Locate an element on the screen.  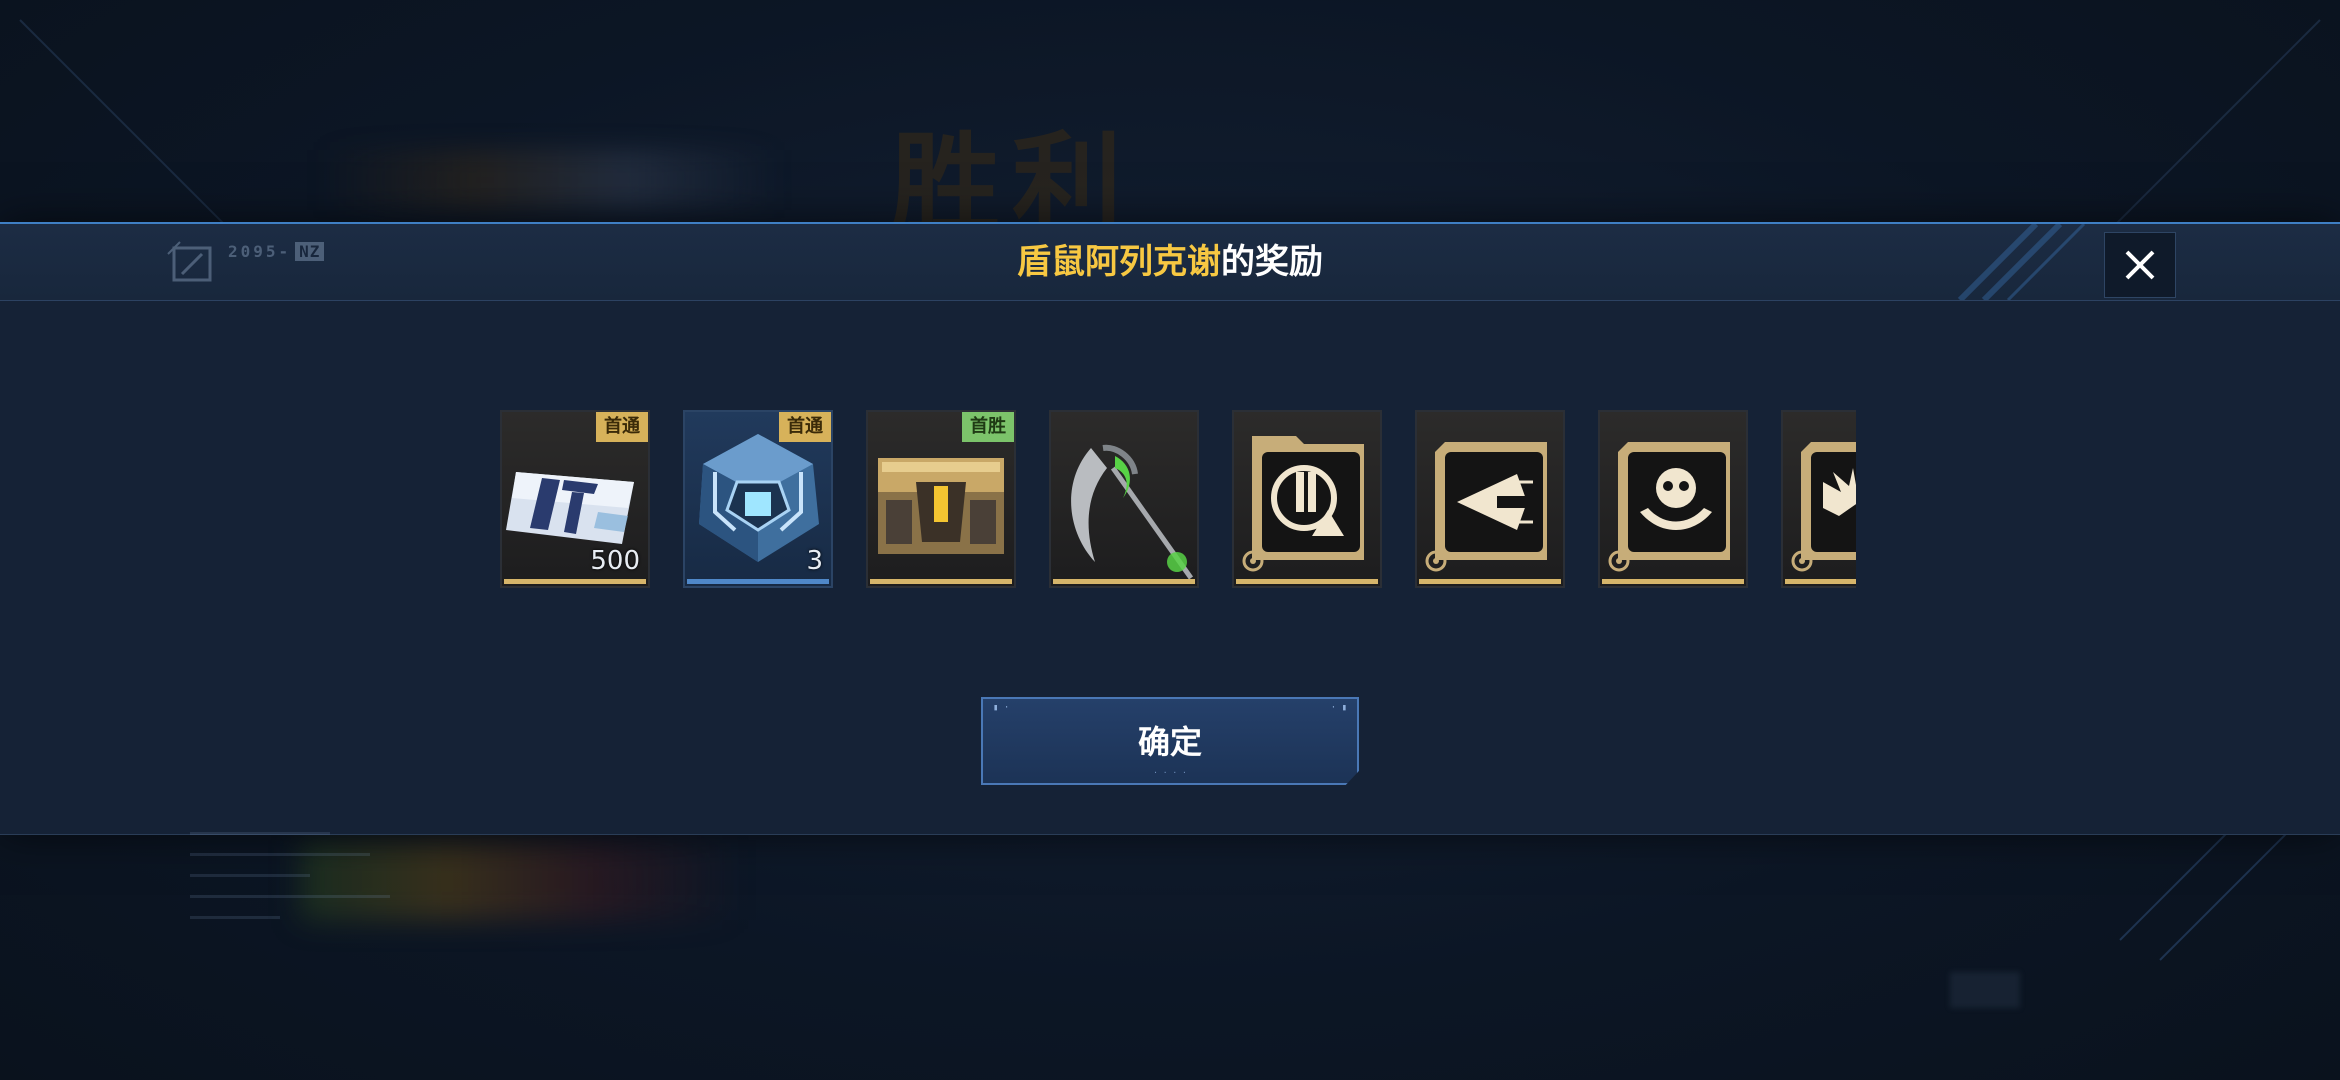
reward-item-crystal-core: 首通 3 is located at coordinates (758, 499).